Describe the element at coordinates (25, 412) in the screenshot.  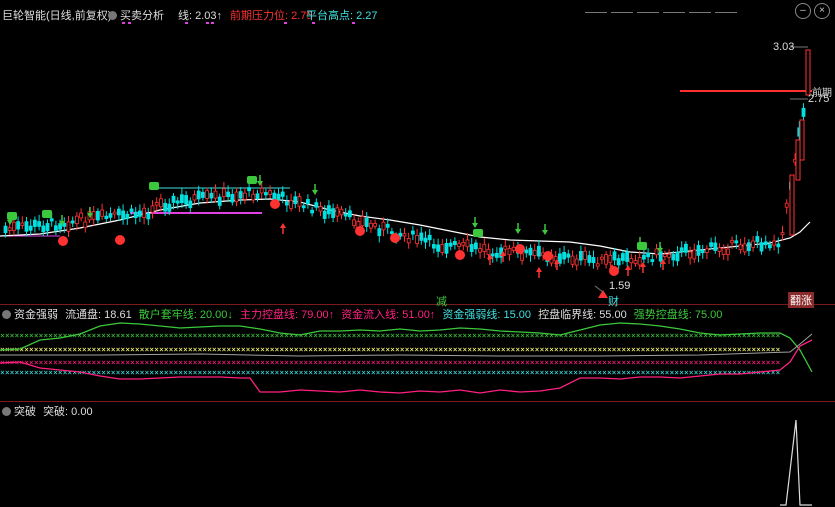
I see `panel3-name: 突破` at that location.